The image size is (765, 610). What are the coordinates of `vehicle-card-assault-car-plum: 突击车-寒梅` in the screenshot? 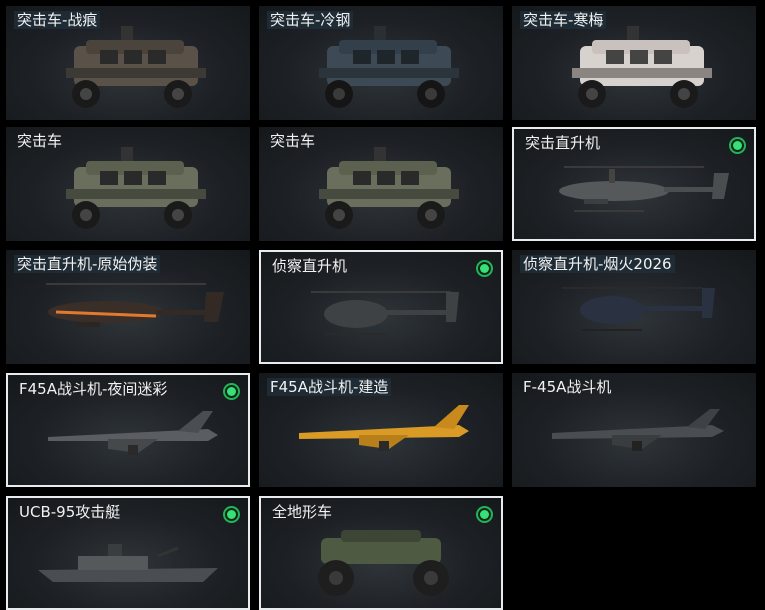 It's located at (634, 63).